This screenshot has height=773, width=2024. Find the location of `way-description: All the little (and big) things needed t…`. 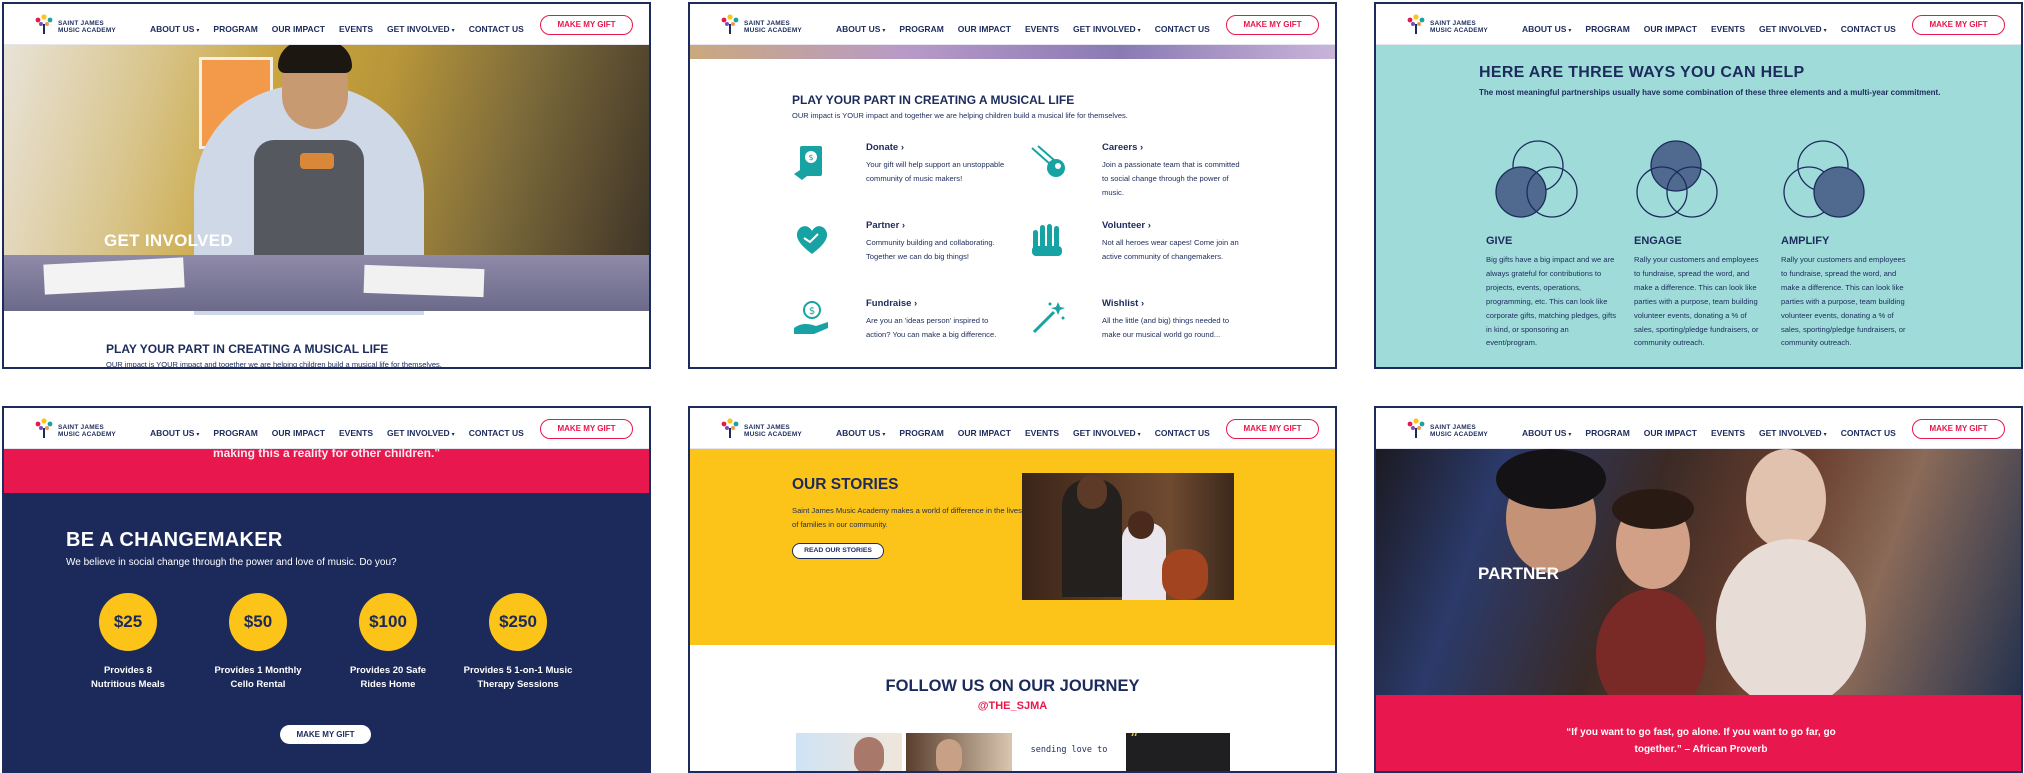

way-description: All the little (and big) things needed t… is located at coordinates (1166, 327).